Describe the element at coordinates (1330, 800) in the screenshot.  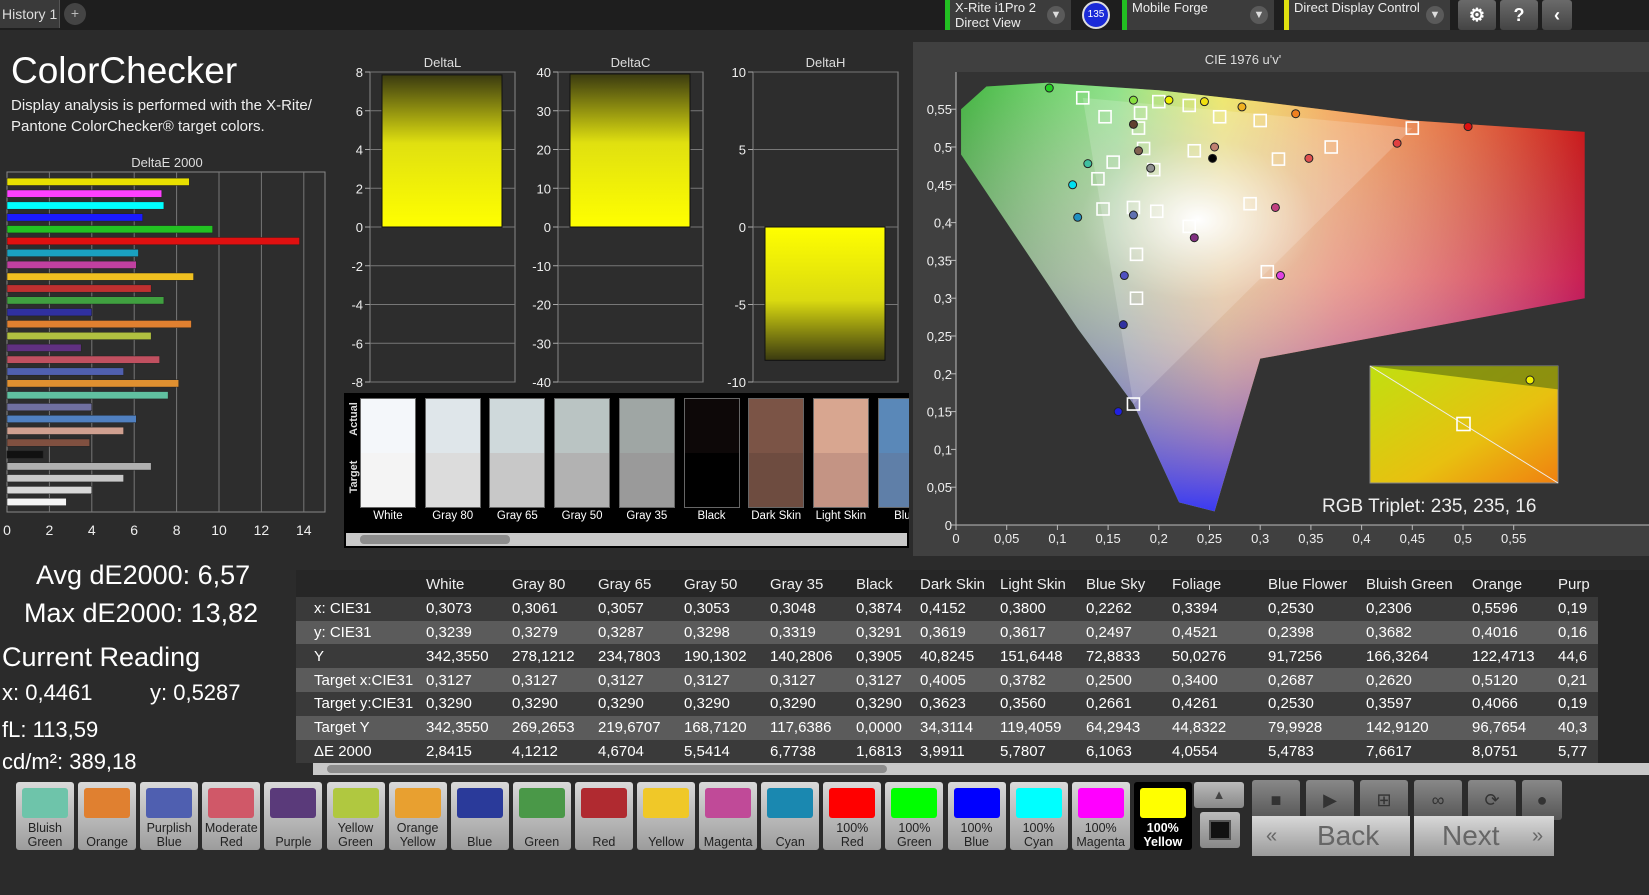
I see `play-button: ▶` at that location.